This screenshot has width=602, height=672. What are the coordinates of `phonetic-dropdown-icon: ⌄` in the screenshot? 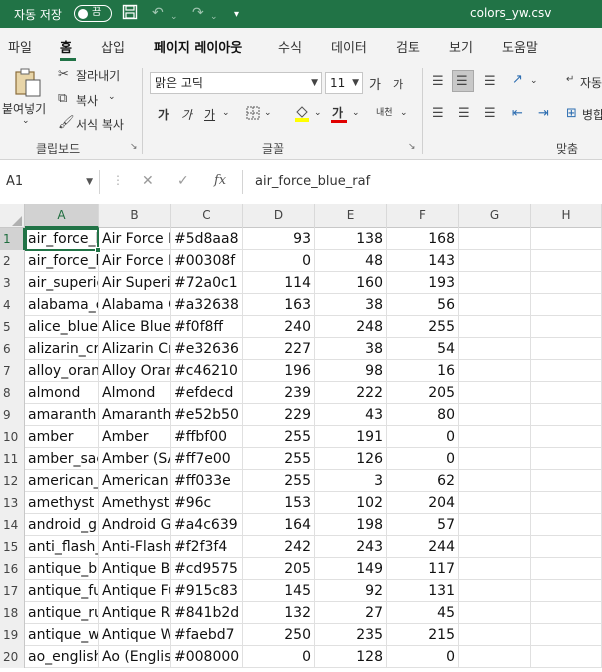 It's located at (404, 113).